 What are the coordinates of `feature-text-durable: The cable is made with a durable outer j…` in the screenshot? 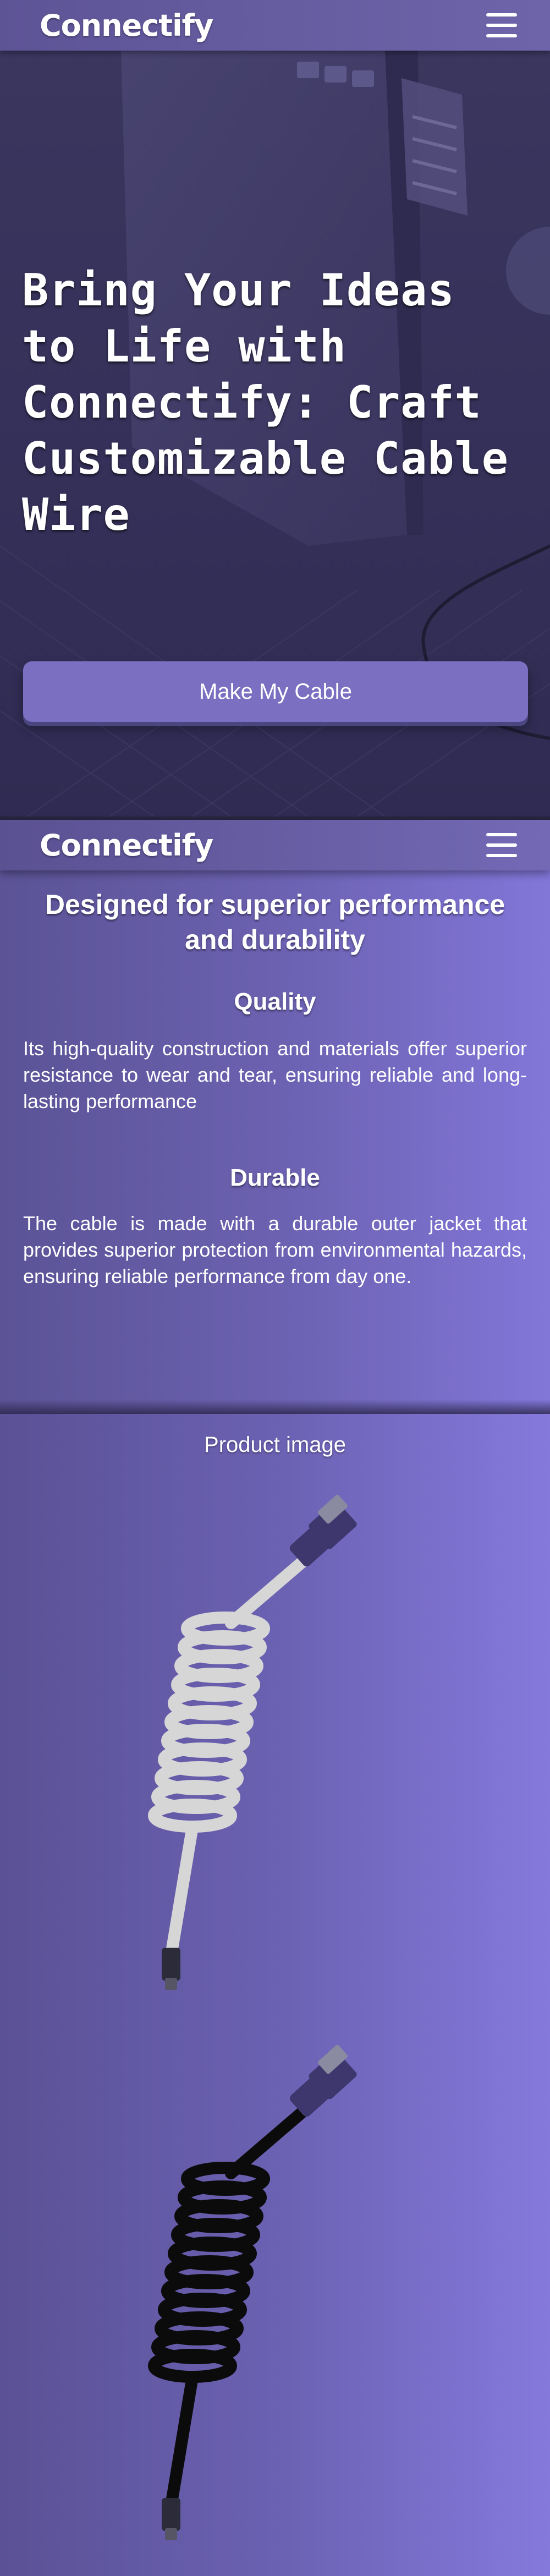 It's located at (275, 1249).